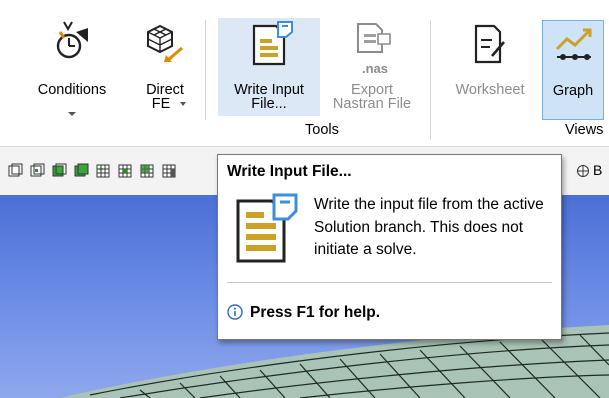 Image resolution: width=609 pixels, height=398 pixels. I want to click on select-body-elements-icon, so click(169, 170).